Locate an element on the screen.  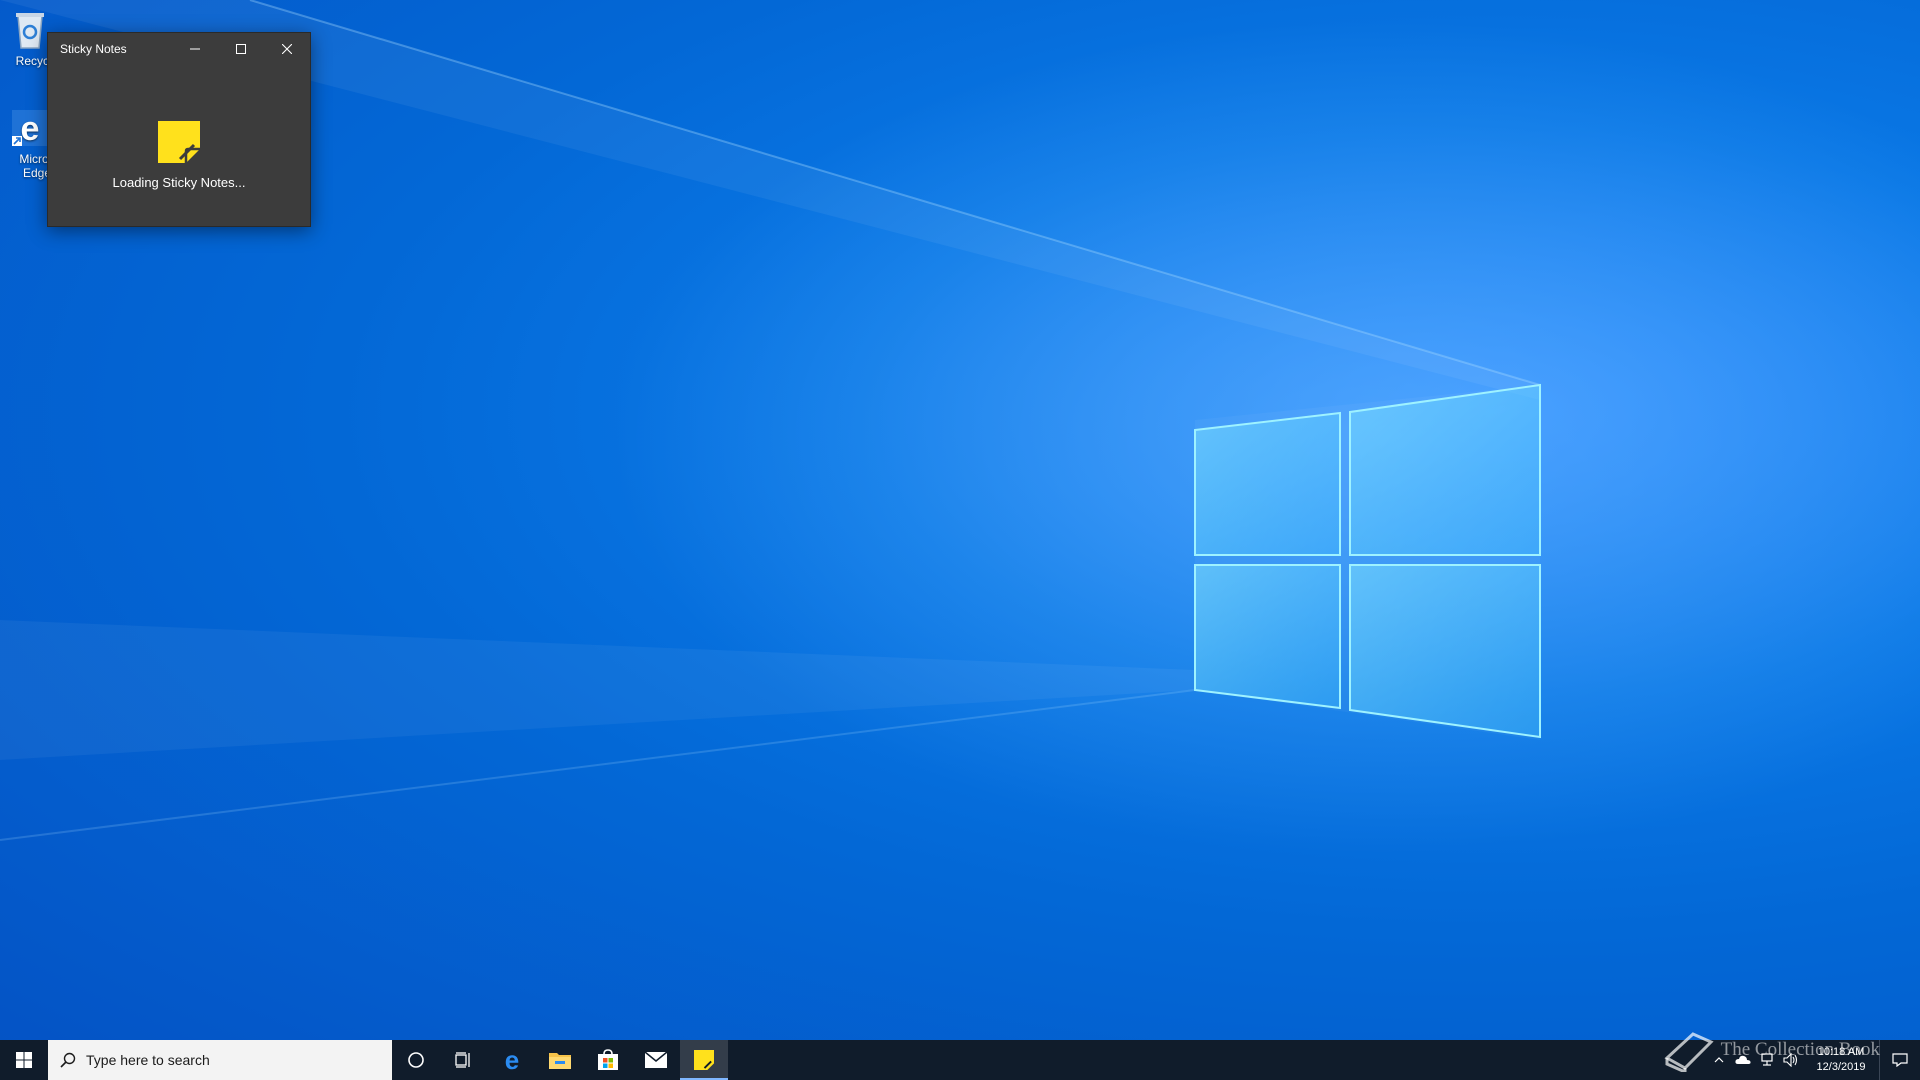
maximize-icon is located at coordinates (241, 49).